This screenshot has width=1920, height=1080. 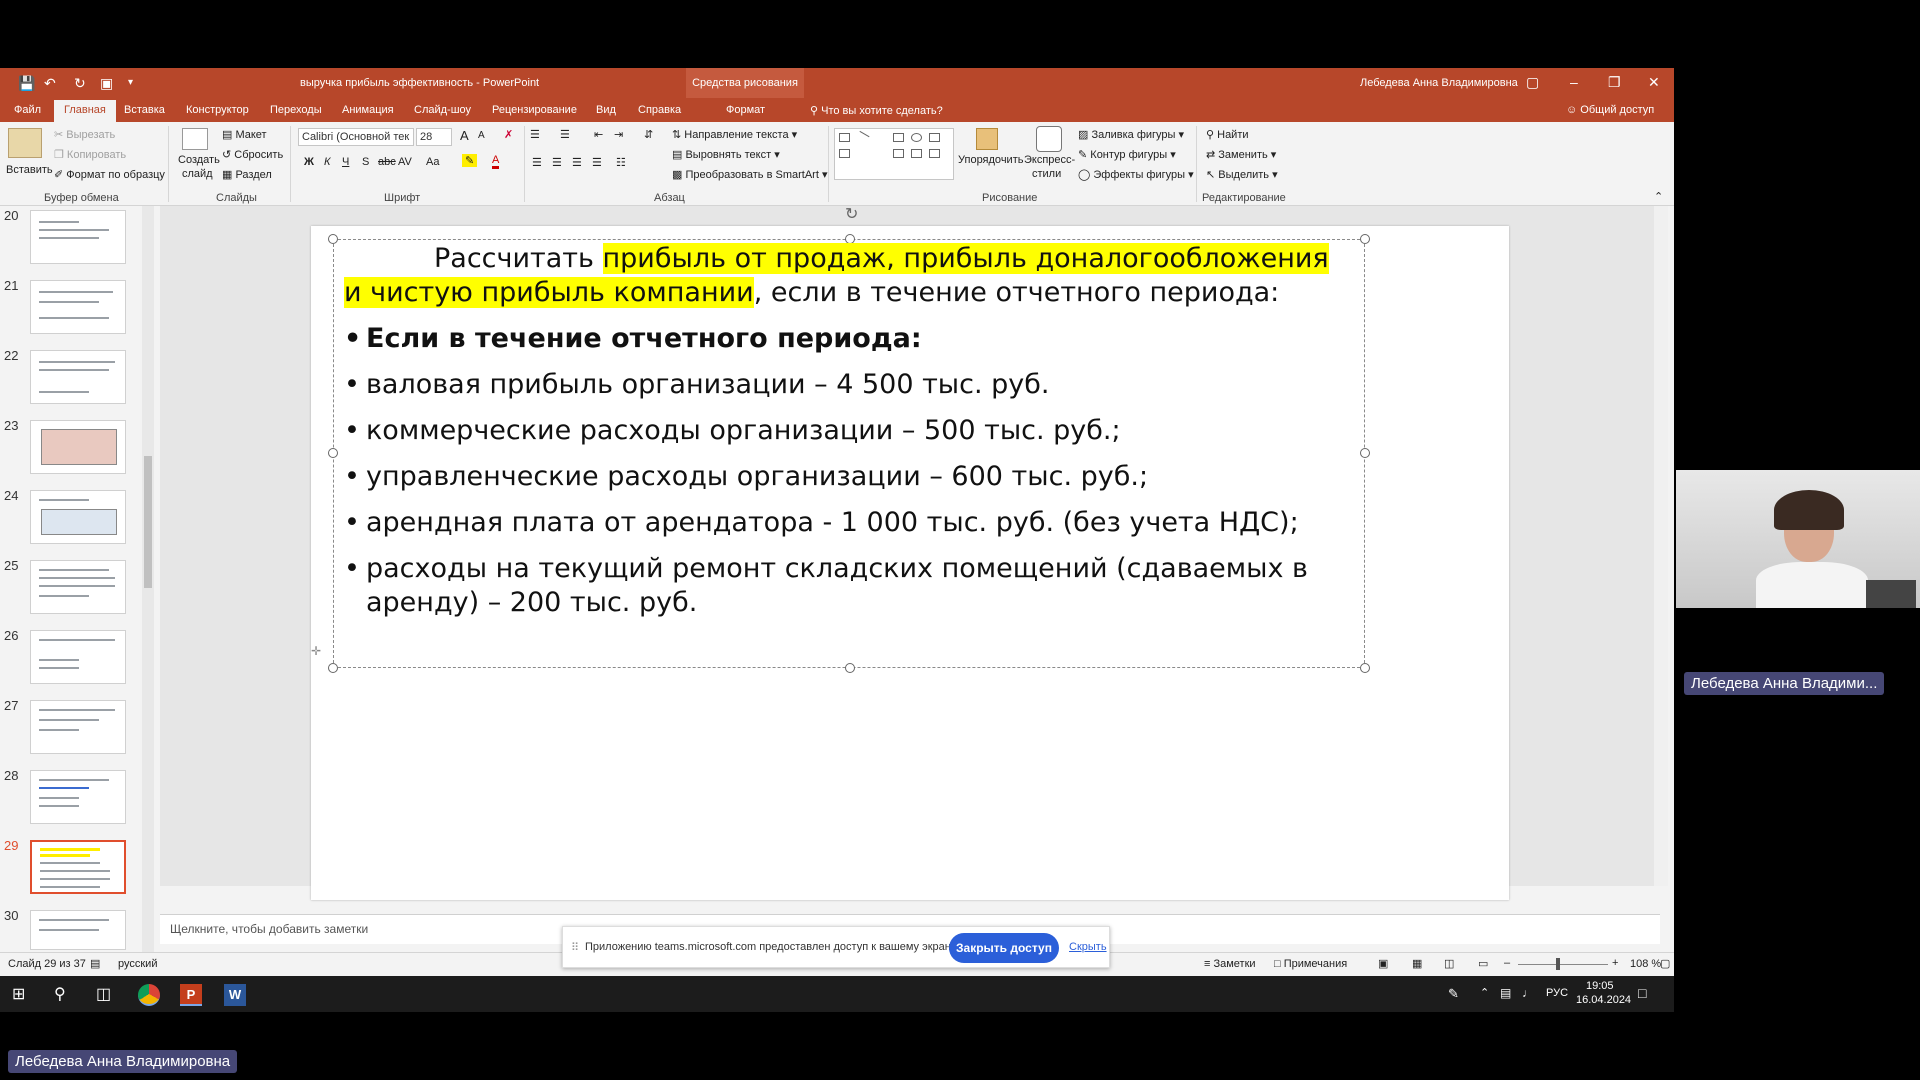 What do you see at coordinates (508, 134) in the screenshot?
I see `clear-formatting-icon: ✗` at bounding box center [508, 134].